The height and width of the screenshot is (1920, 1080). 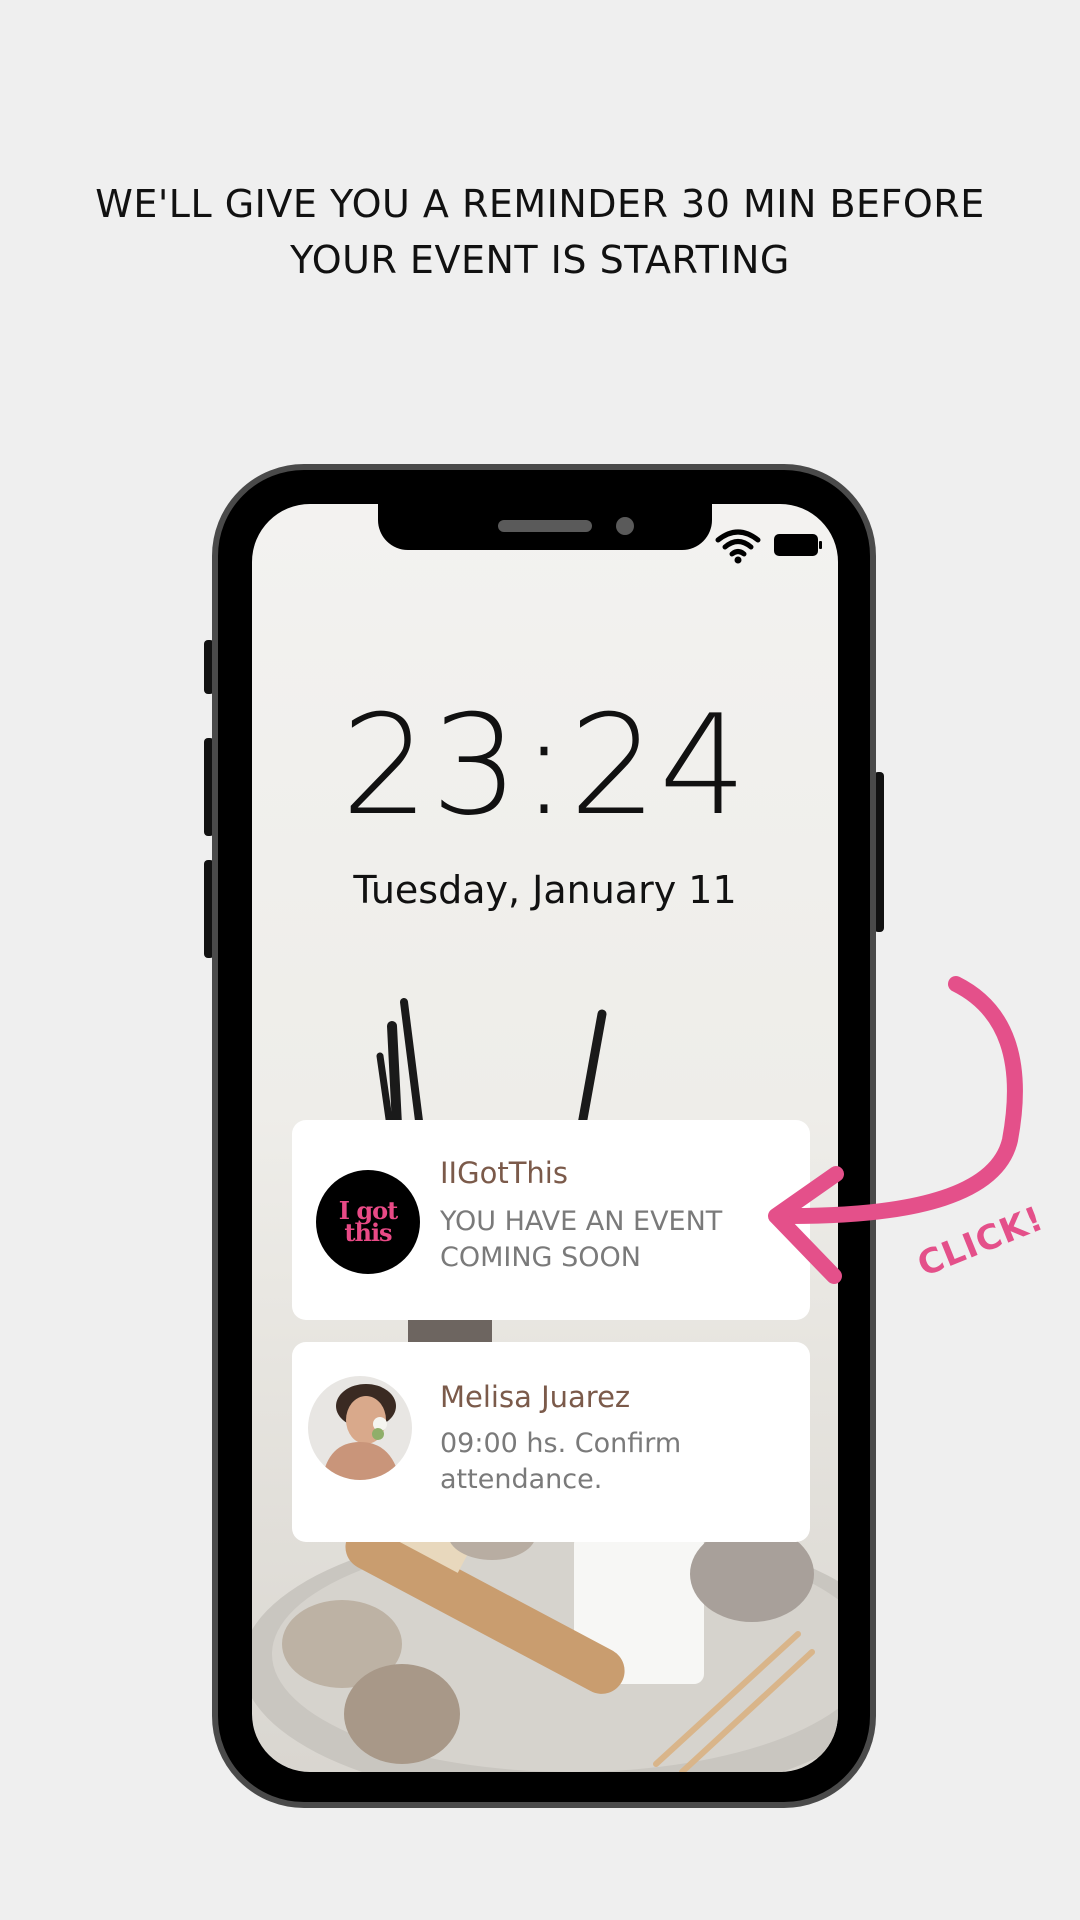 What do you see at coordinates (535, 1397) in the screenshot?
I see `notification-sender-name: Melisa Juarez` at bounding box center [535, 1397].